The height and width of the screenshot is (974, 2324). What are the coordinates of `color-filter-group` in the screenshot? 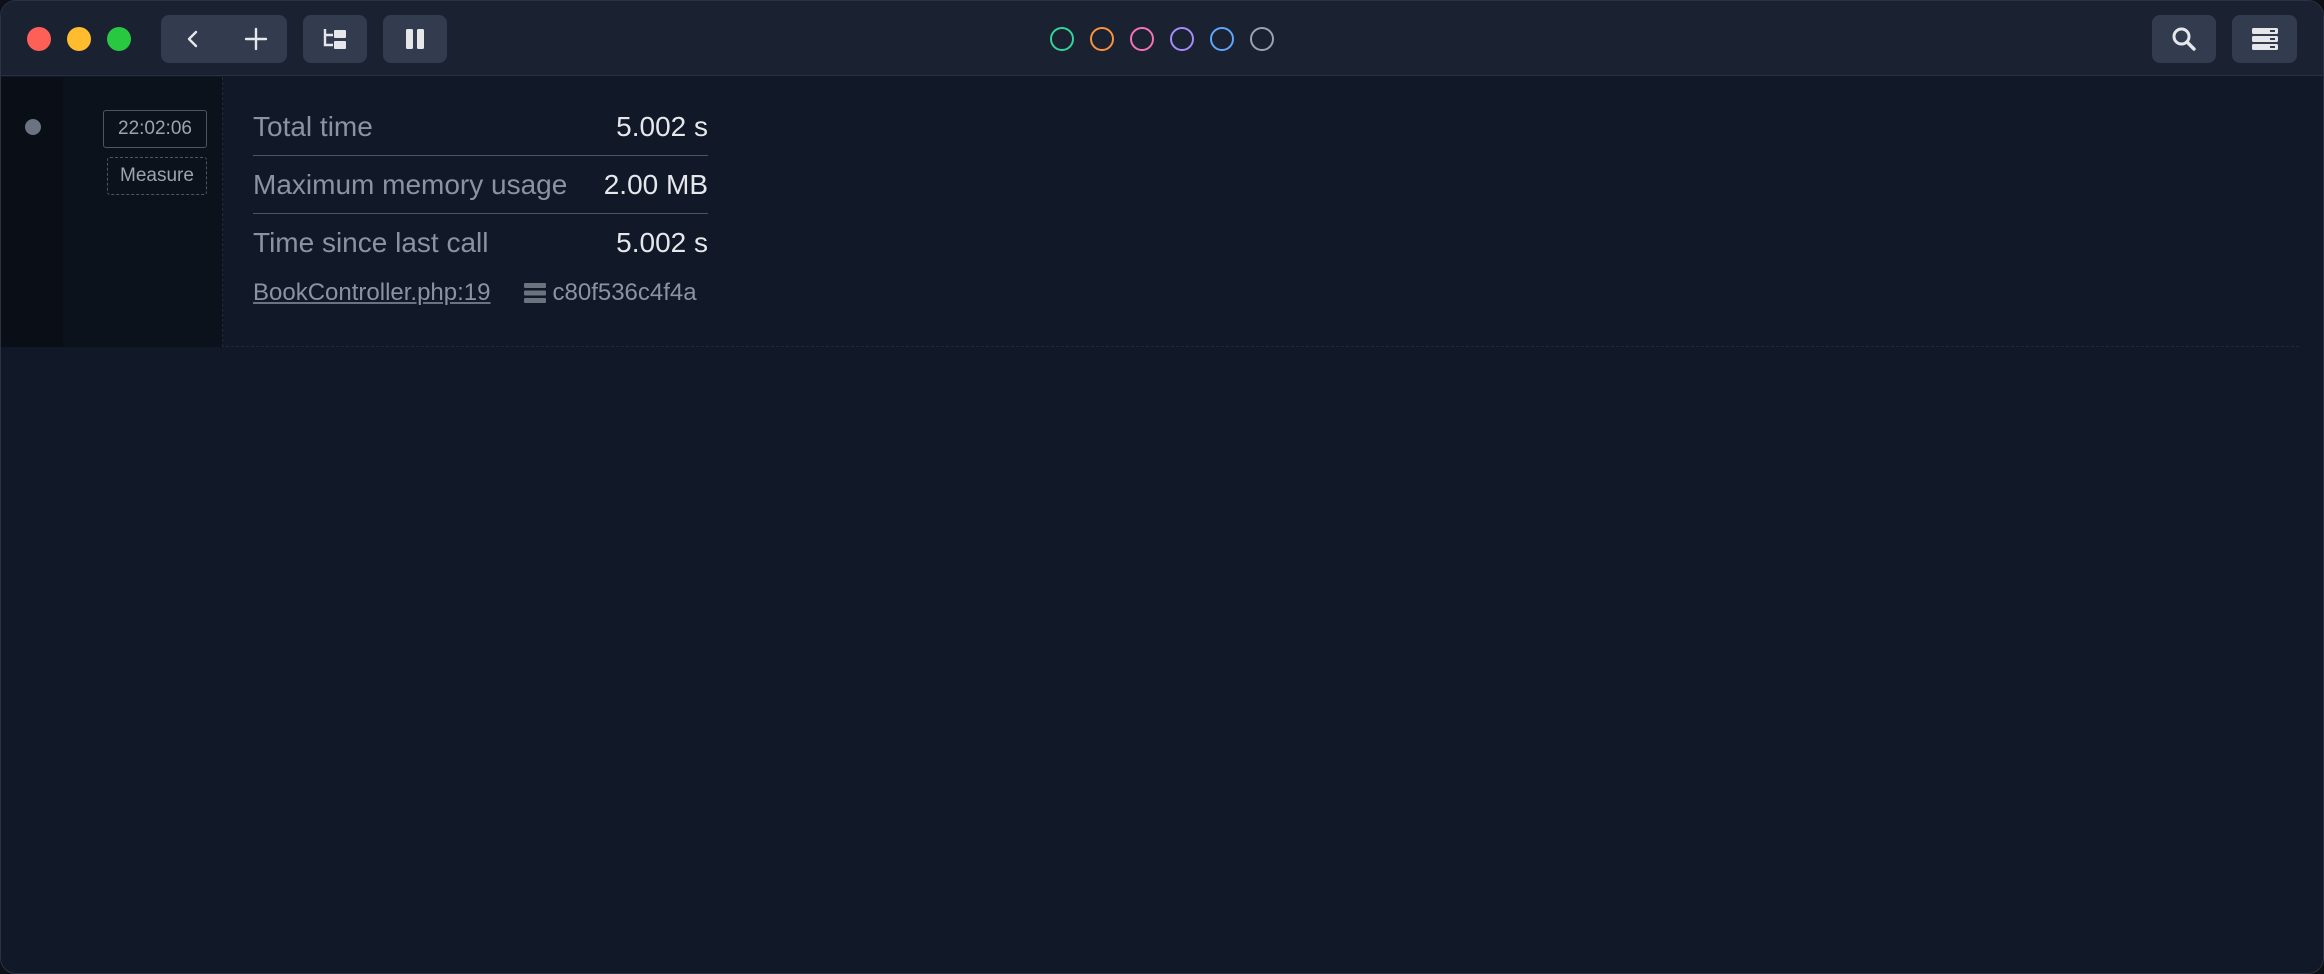 It's located at (1162, 39).